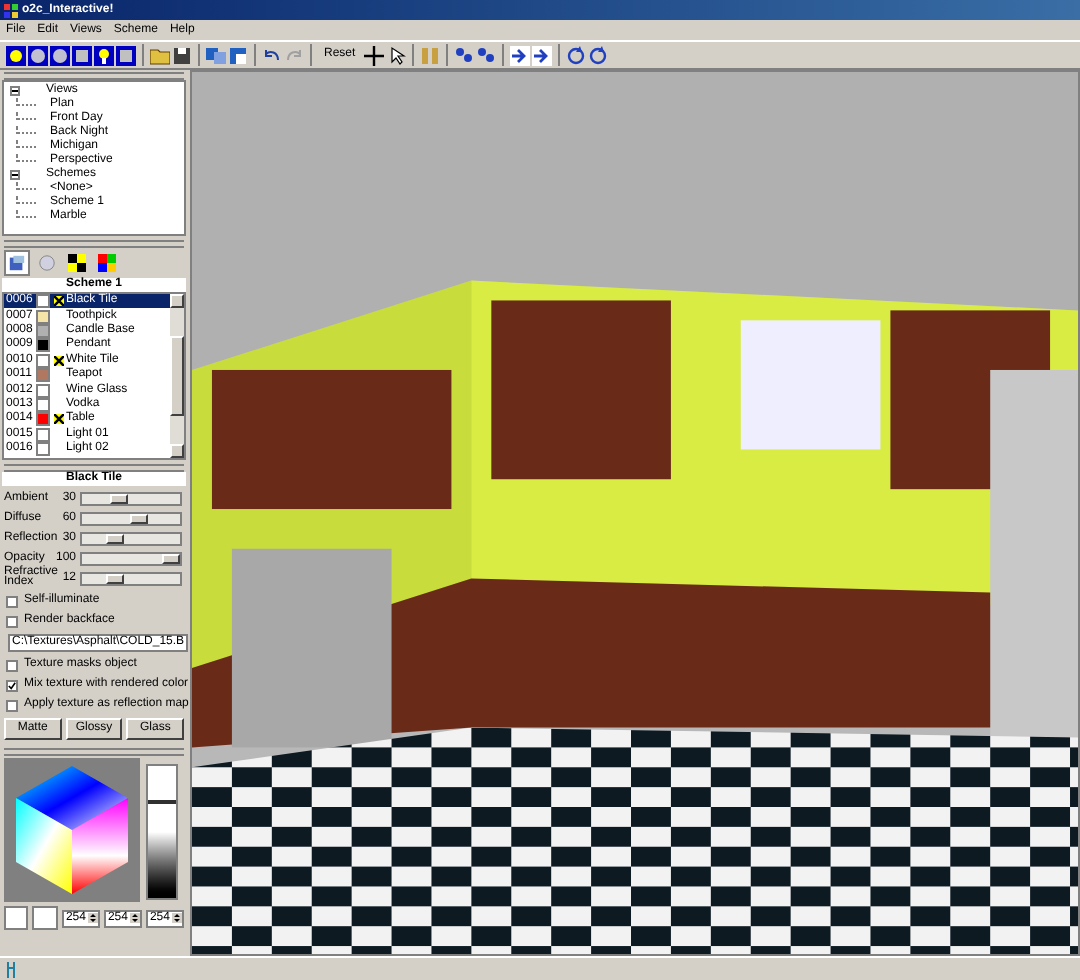  I want to click on save-icon, so click(182, 55).